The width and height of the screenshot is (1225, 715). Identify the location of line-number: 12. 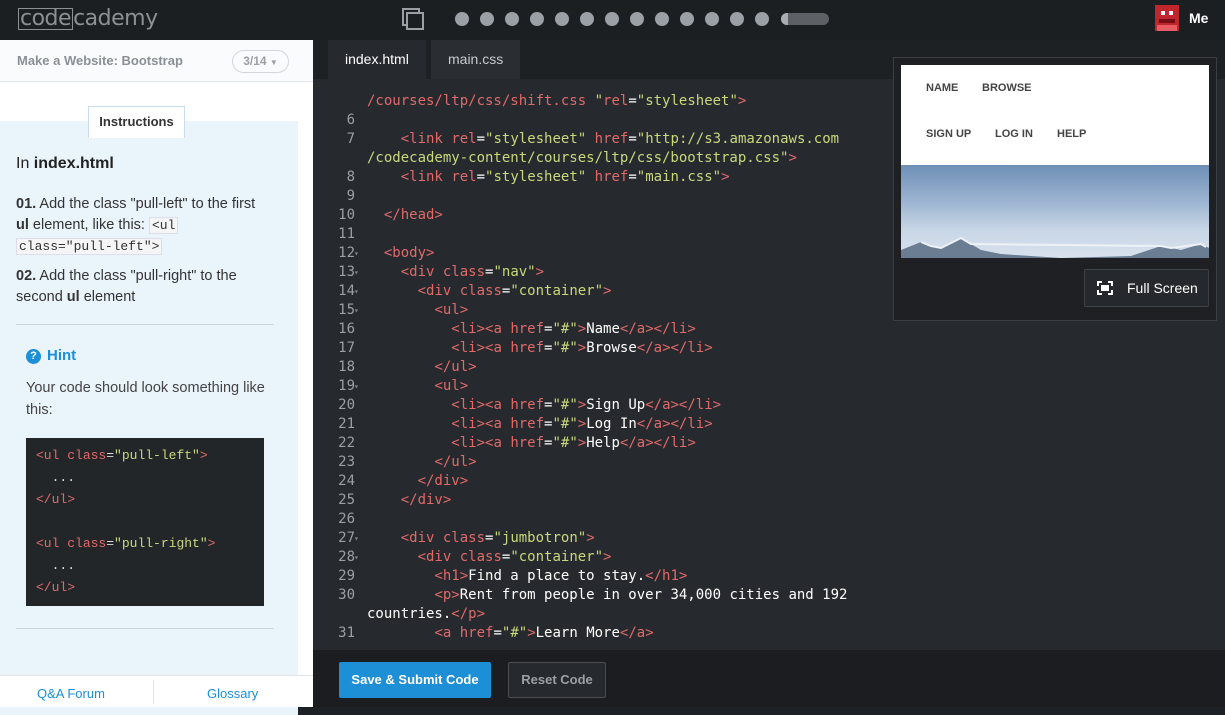
(346, 253).